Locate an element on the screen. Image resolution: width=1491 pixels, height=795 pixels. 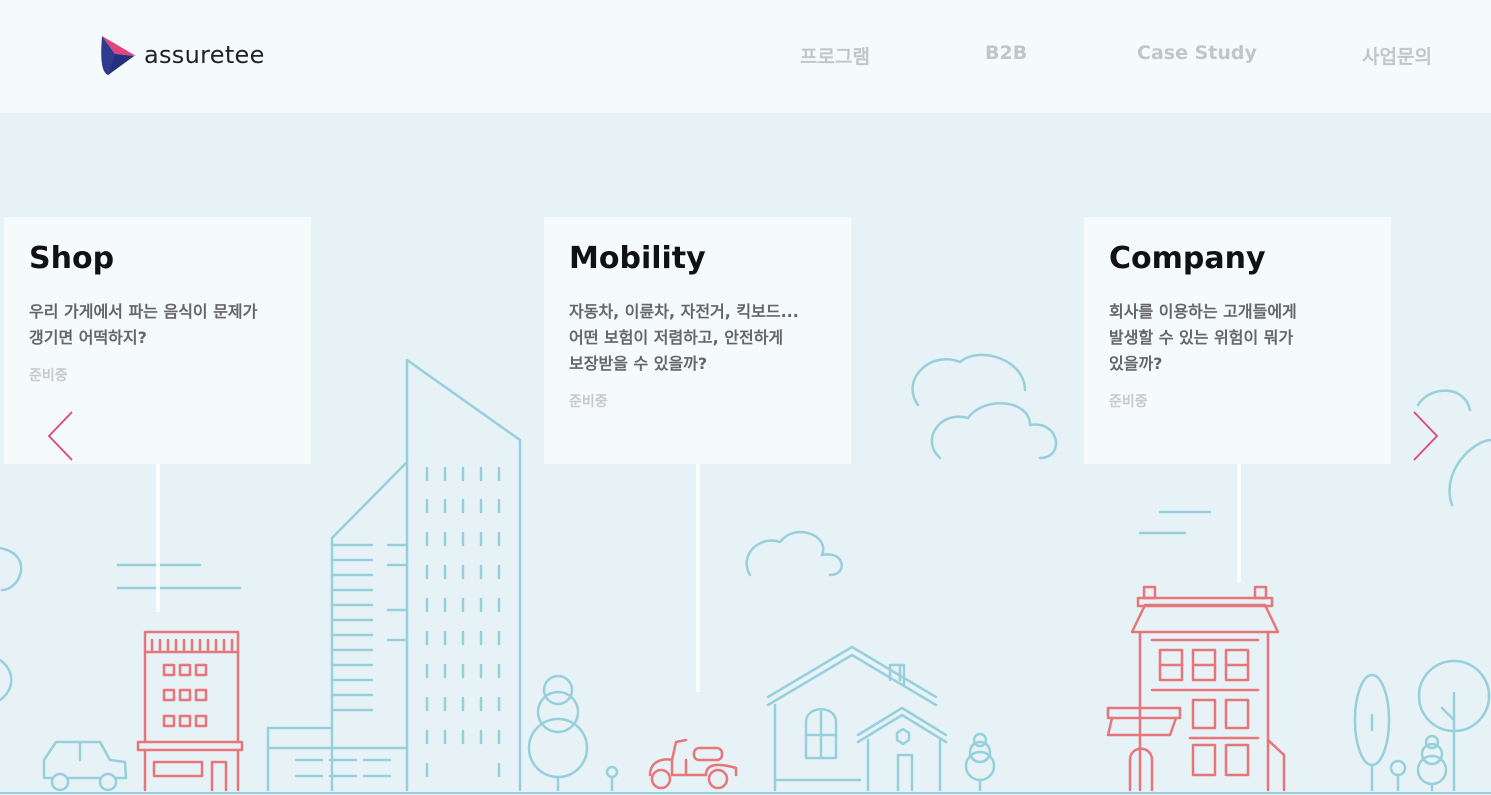
nav-b2b: B2B is located at coordinates (1006, 53).